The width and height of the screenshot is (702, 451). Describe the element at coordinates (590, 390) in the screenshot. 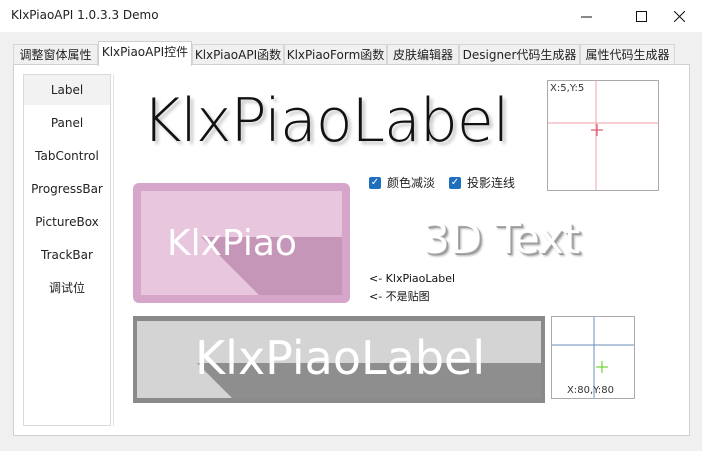

I see `coord-label-bottom: X:80,Y:80` at that location.